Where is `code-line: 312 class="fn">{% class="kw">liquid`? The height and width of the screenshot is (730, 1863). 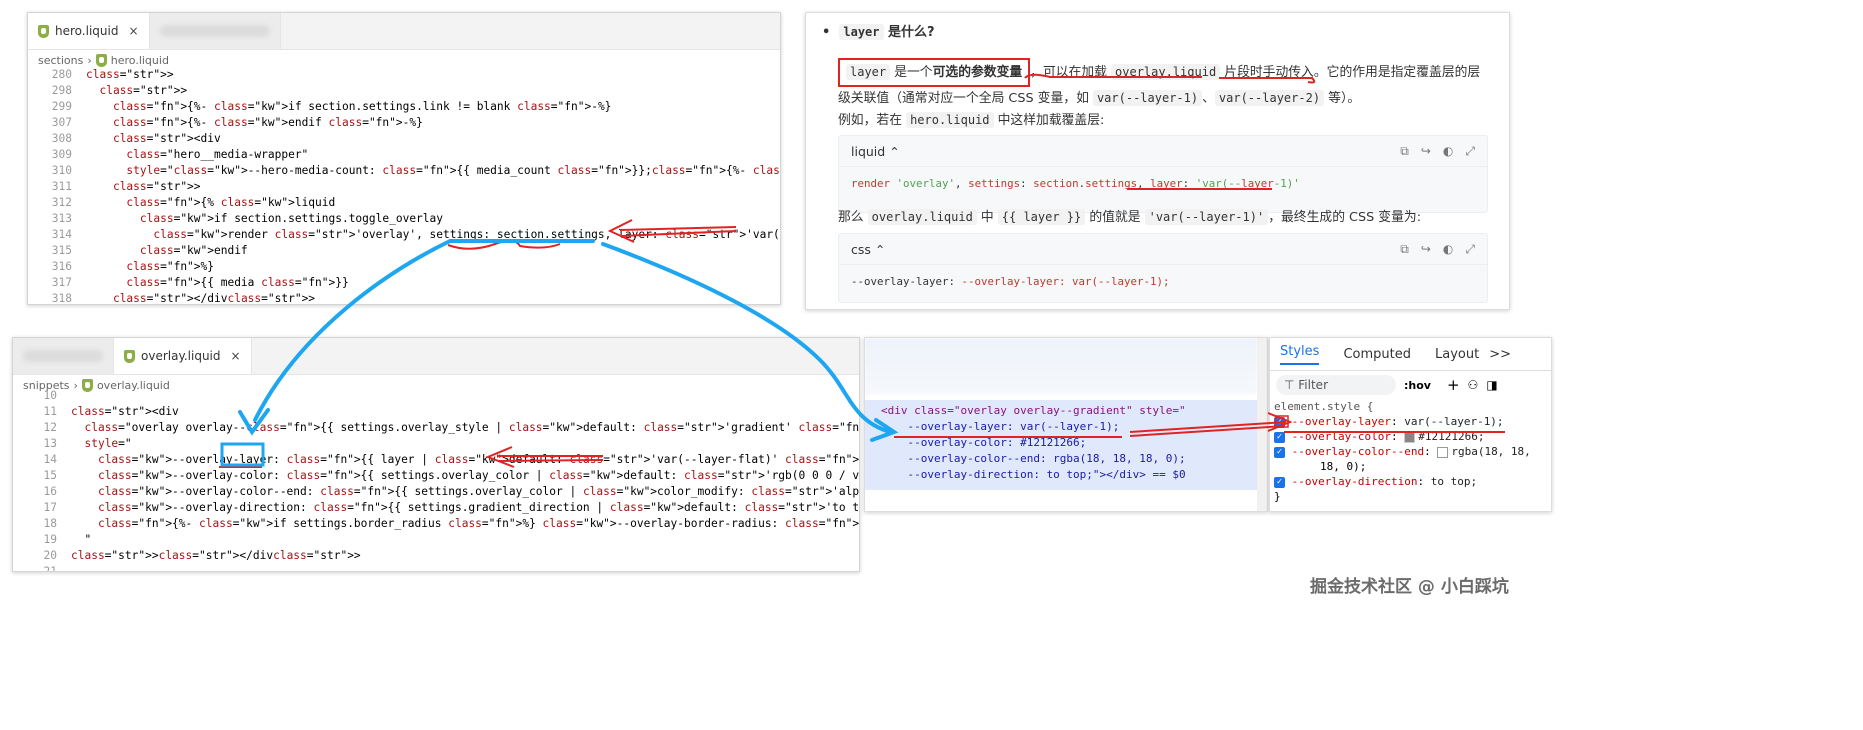 code-line: 312 class="fn">{% class="kw">liquid is located at coordinates (404, 203).